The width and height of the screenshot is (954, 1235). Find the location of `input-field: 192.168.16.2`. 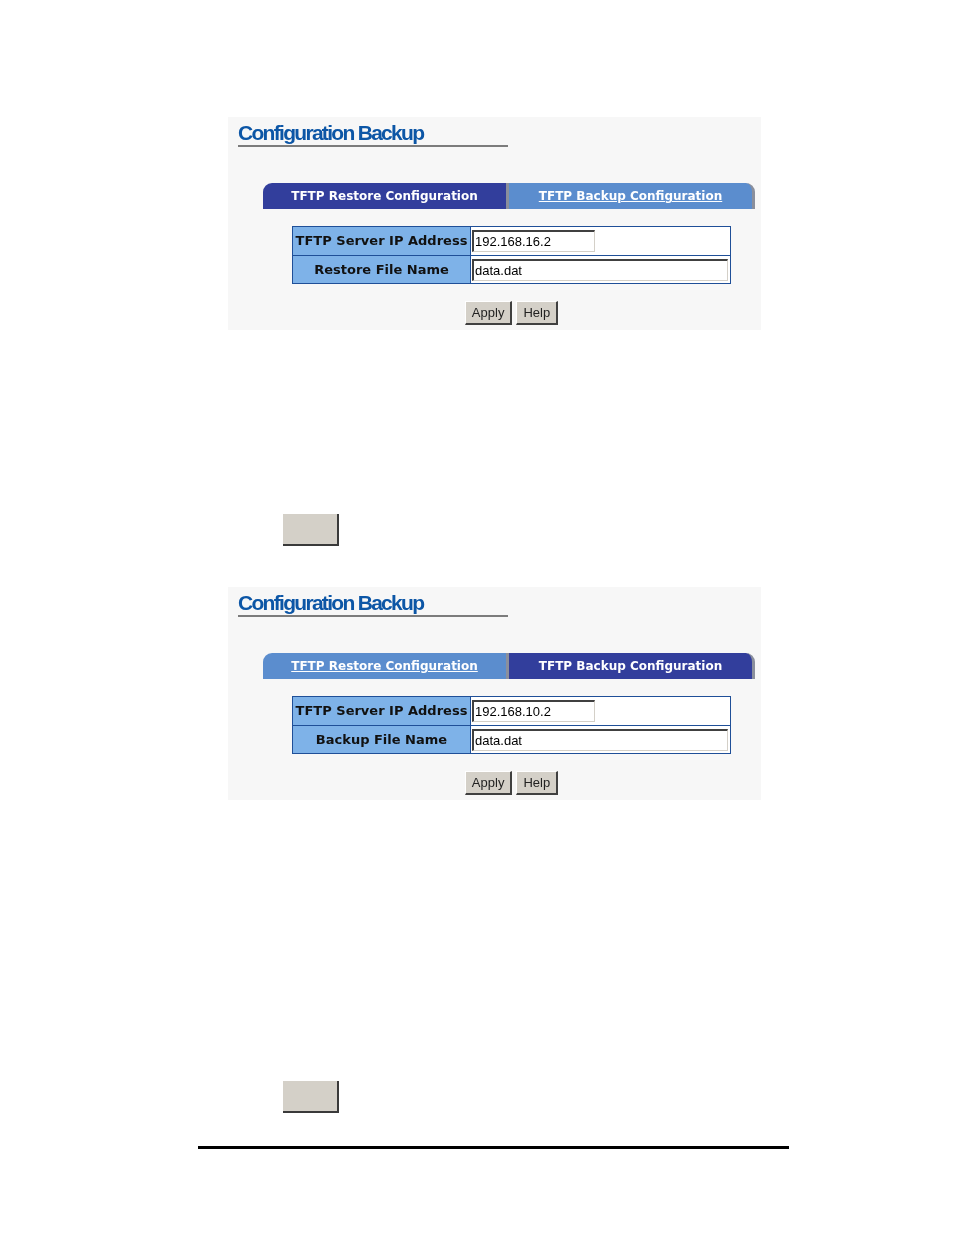

input-field: 192.168.16.2 is located at coordinates (533, 241).